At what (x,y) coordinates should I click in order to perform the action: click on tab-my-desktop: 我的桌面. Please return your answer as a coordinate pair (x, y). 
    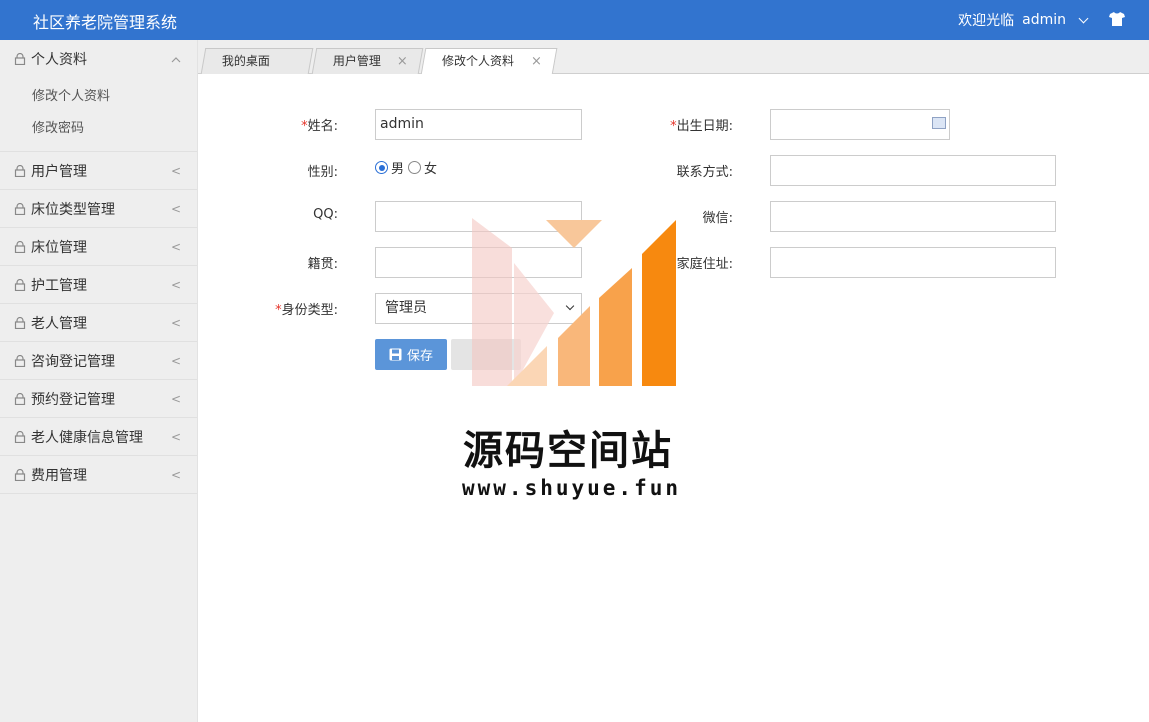
    Looking at the image, I should click on (257, 61).